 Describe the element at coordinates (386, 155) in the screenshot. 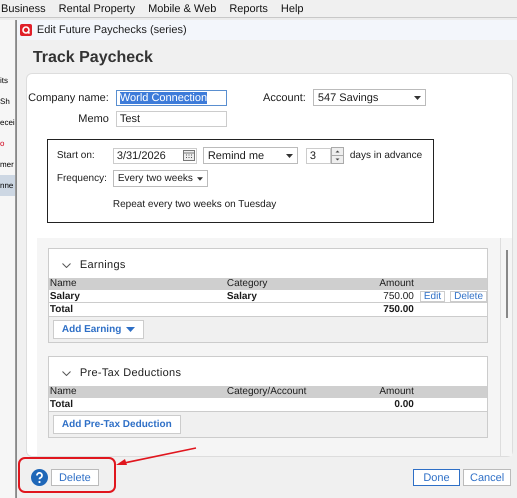

I see `days-label: days in advance` at that location.